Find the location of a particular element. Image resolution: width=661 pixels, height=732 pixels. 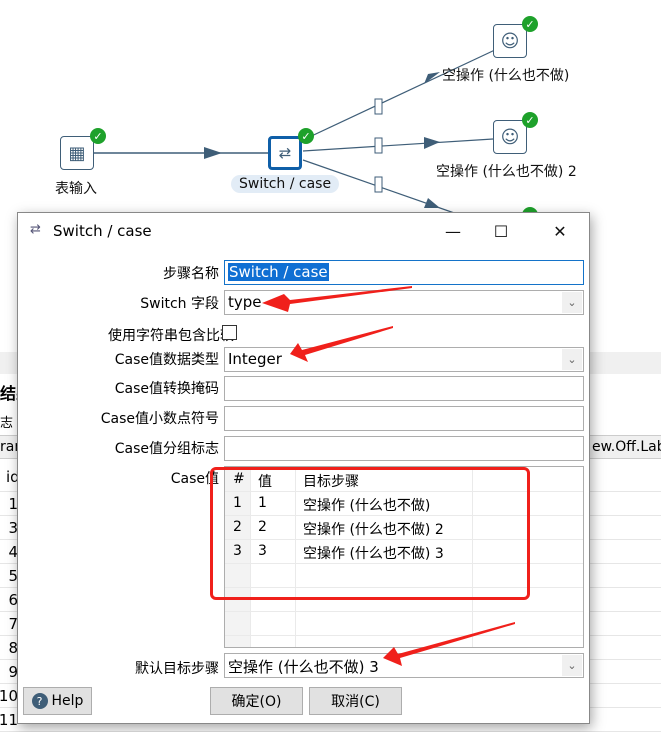

dialog-title: Switch / case is located at coordinates (102, 231).